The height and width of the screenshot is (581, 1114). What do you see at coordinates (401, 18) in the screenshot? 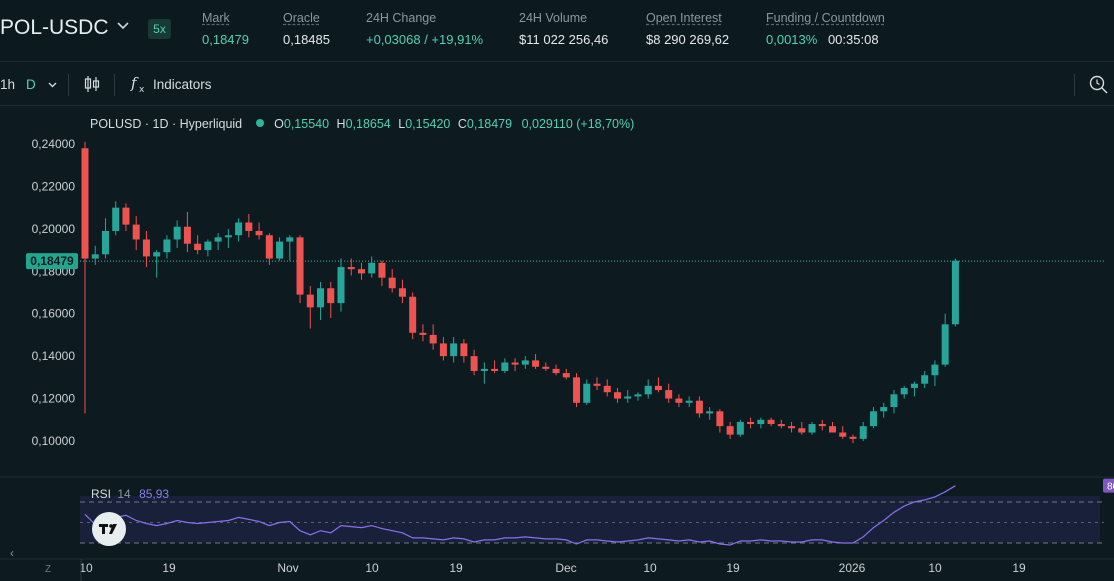
I see `stat-label: 24H Change` at bounding box center [401, 18].